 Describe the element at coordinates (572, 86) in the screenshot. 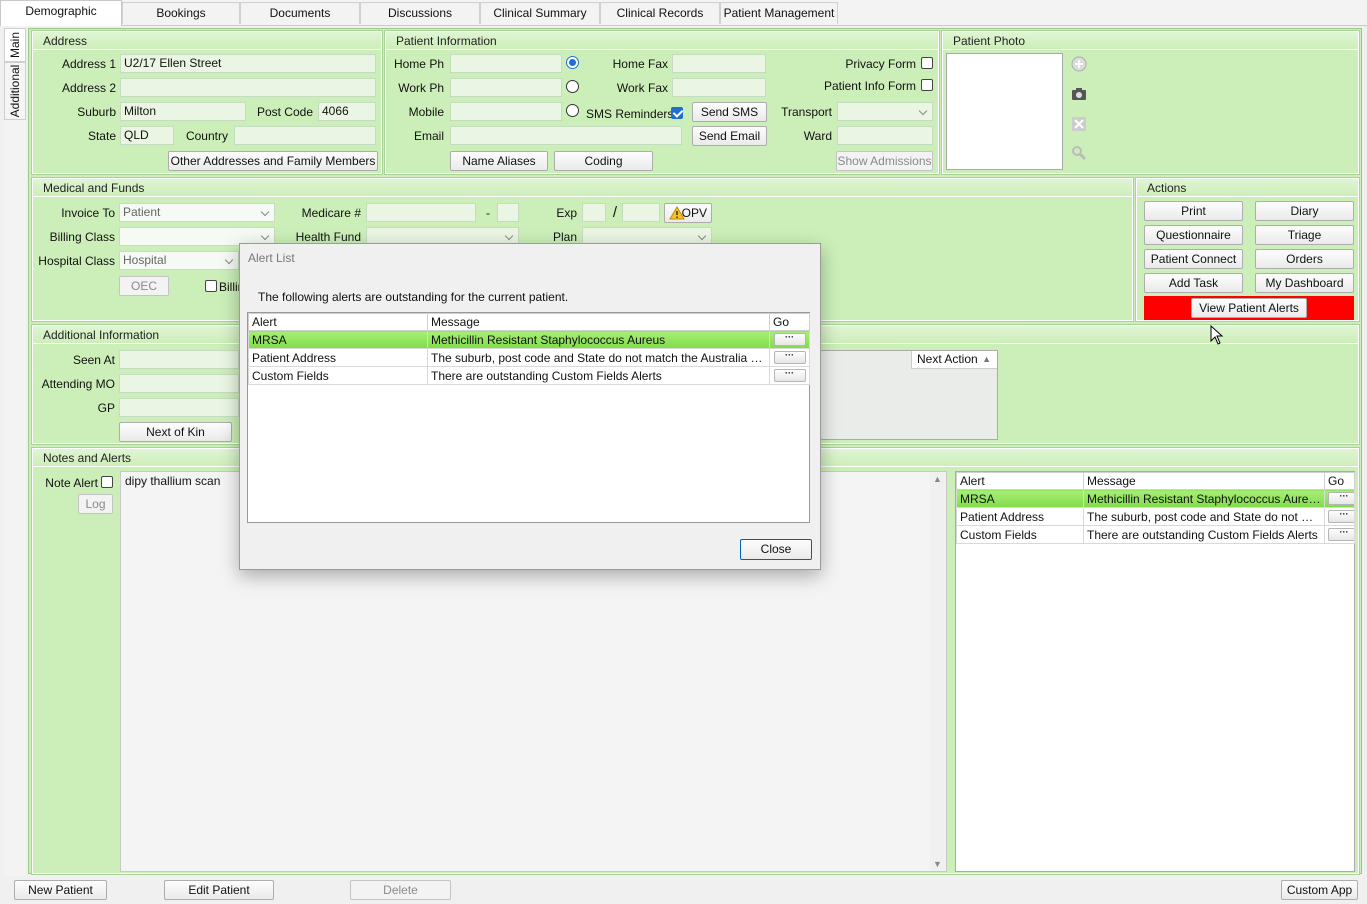

I see `work-ph-radio` at that location.